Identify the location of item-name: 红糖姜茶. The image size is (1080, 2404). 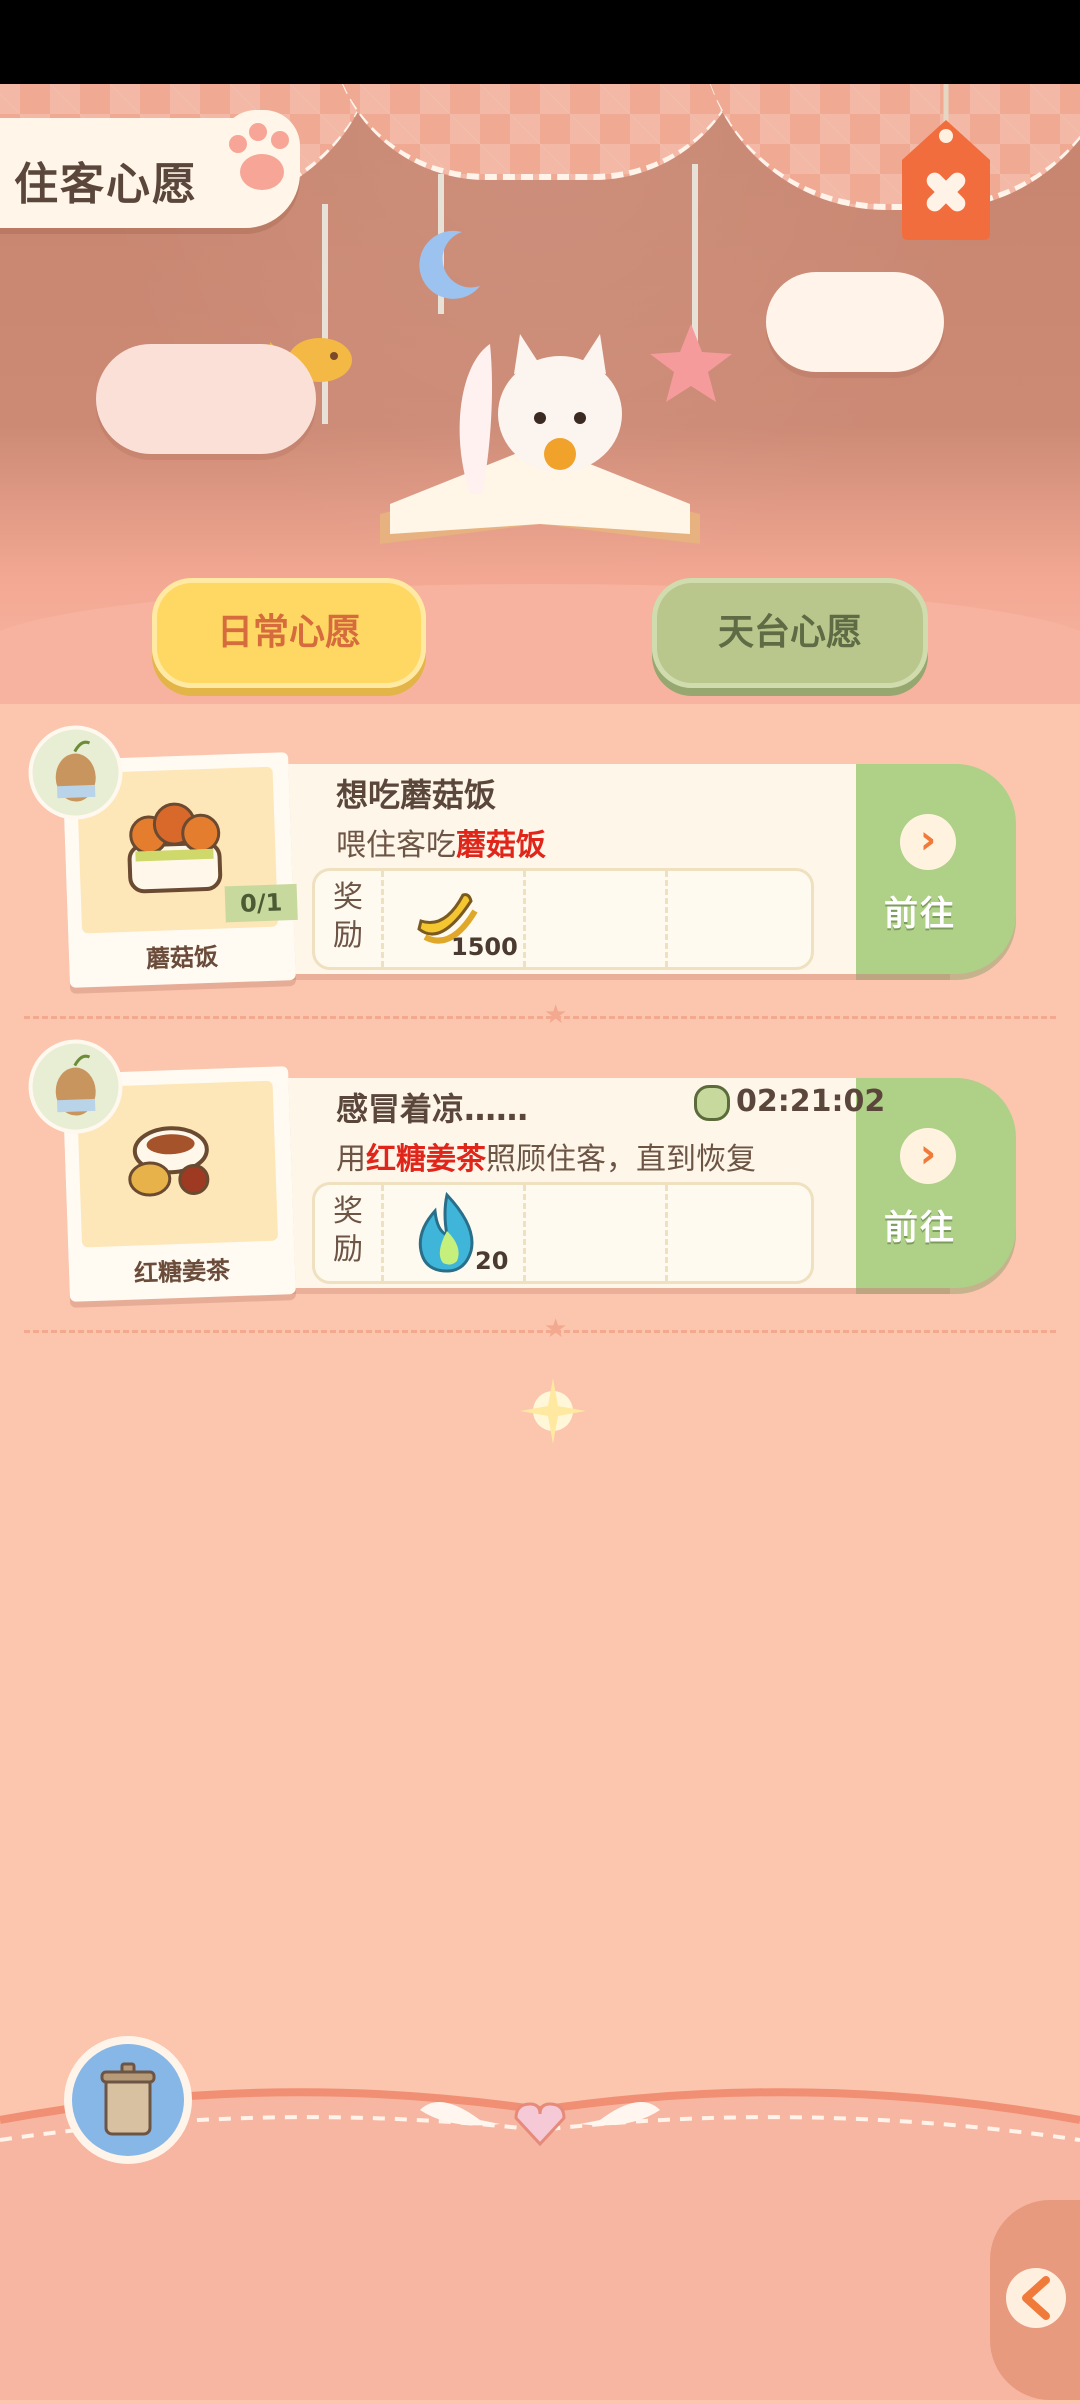
(182, 1272).